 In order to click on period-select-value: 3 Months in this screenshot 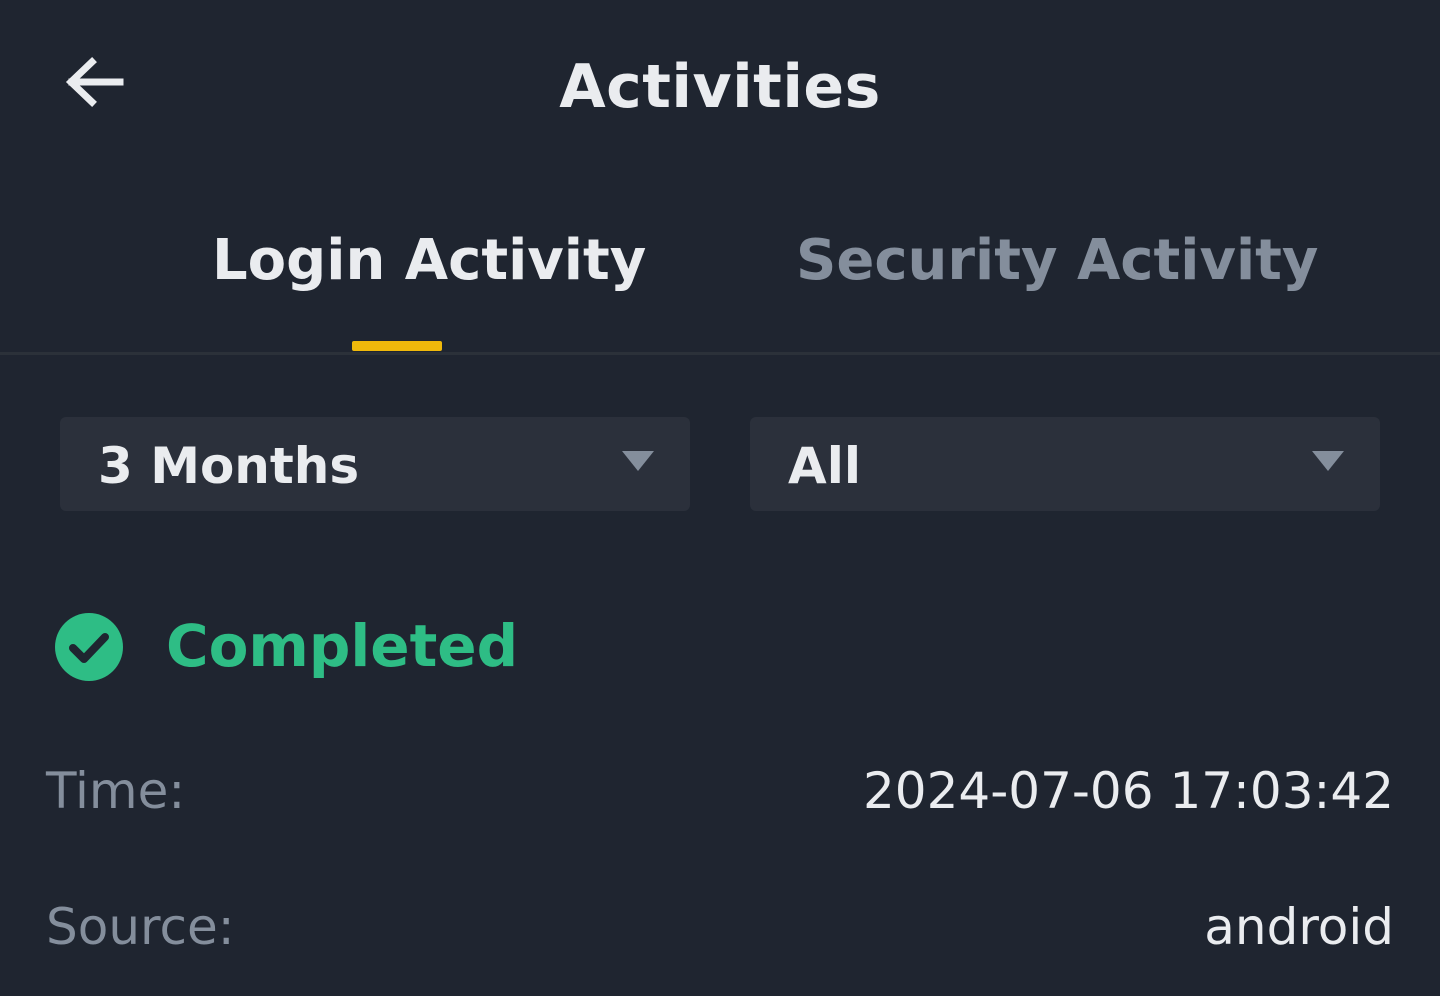, I will do `click(229, 466)`.